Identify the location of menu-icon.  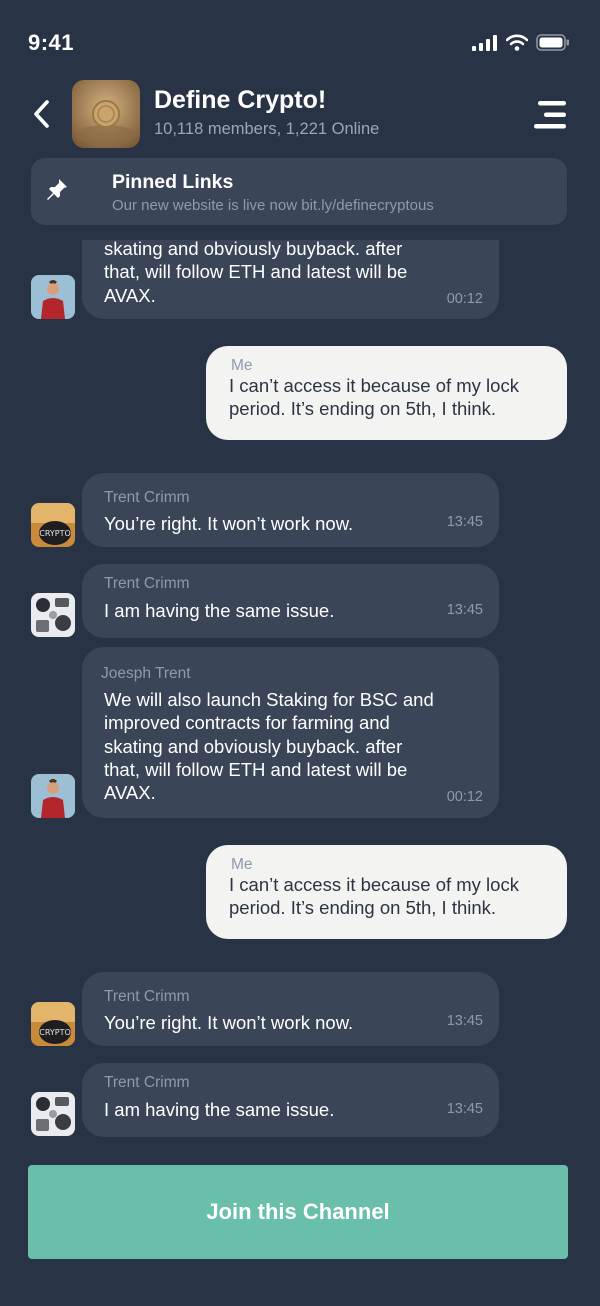
(550, 115).